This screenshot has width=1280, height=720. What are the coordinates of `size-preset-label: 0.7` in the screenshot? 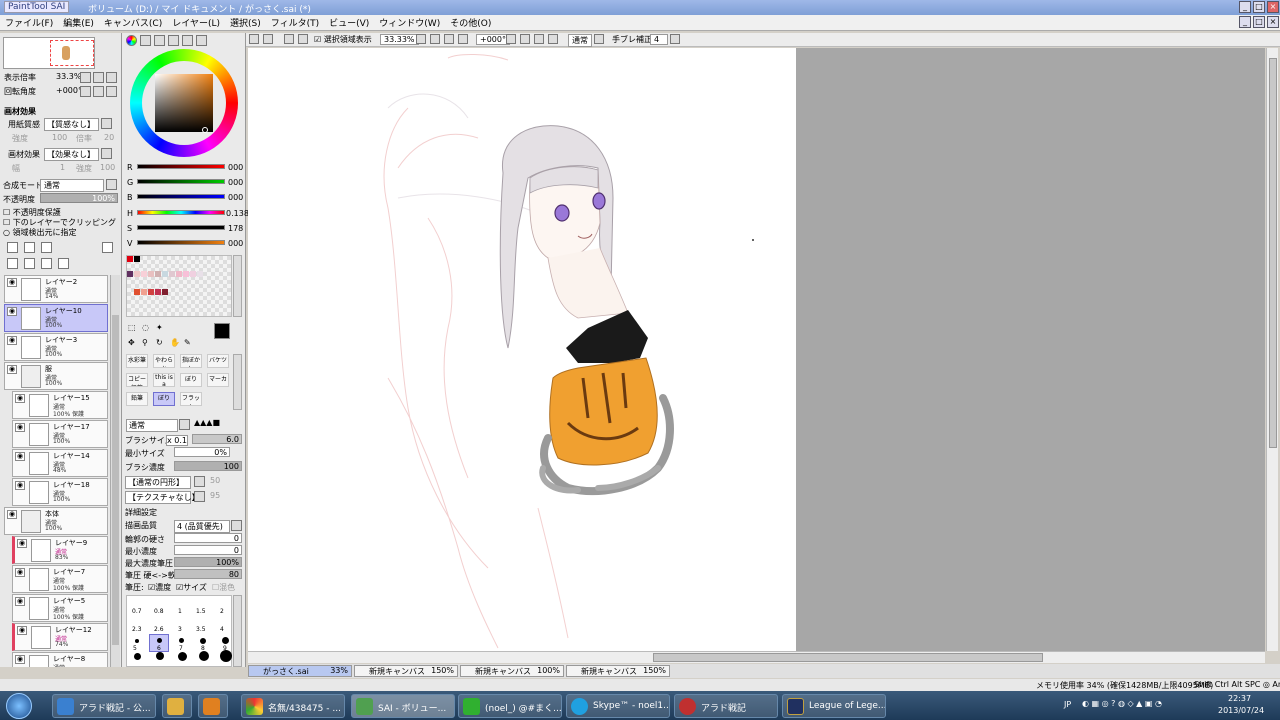 It's located at (137, 611).